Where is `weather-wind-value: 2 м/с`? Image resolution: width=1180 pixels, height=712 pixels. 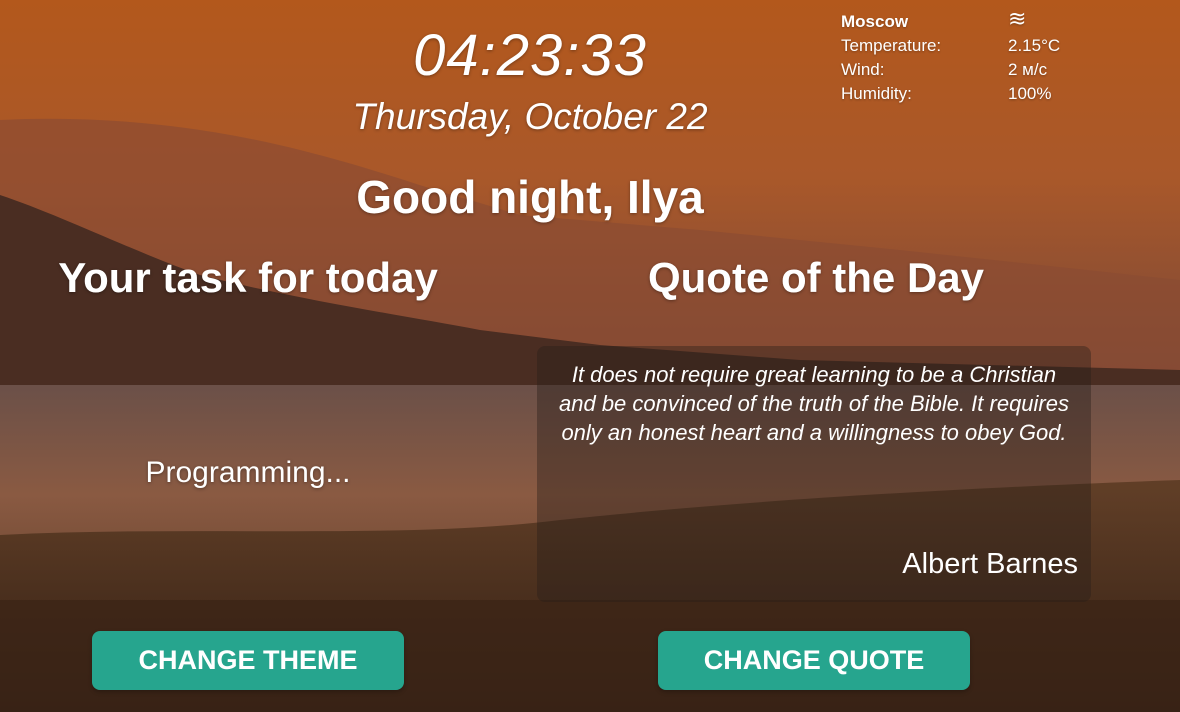
weather-wind-value: 2 м/с is located at coordinates (1028, 69).